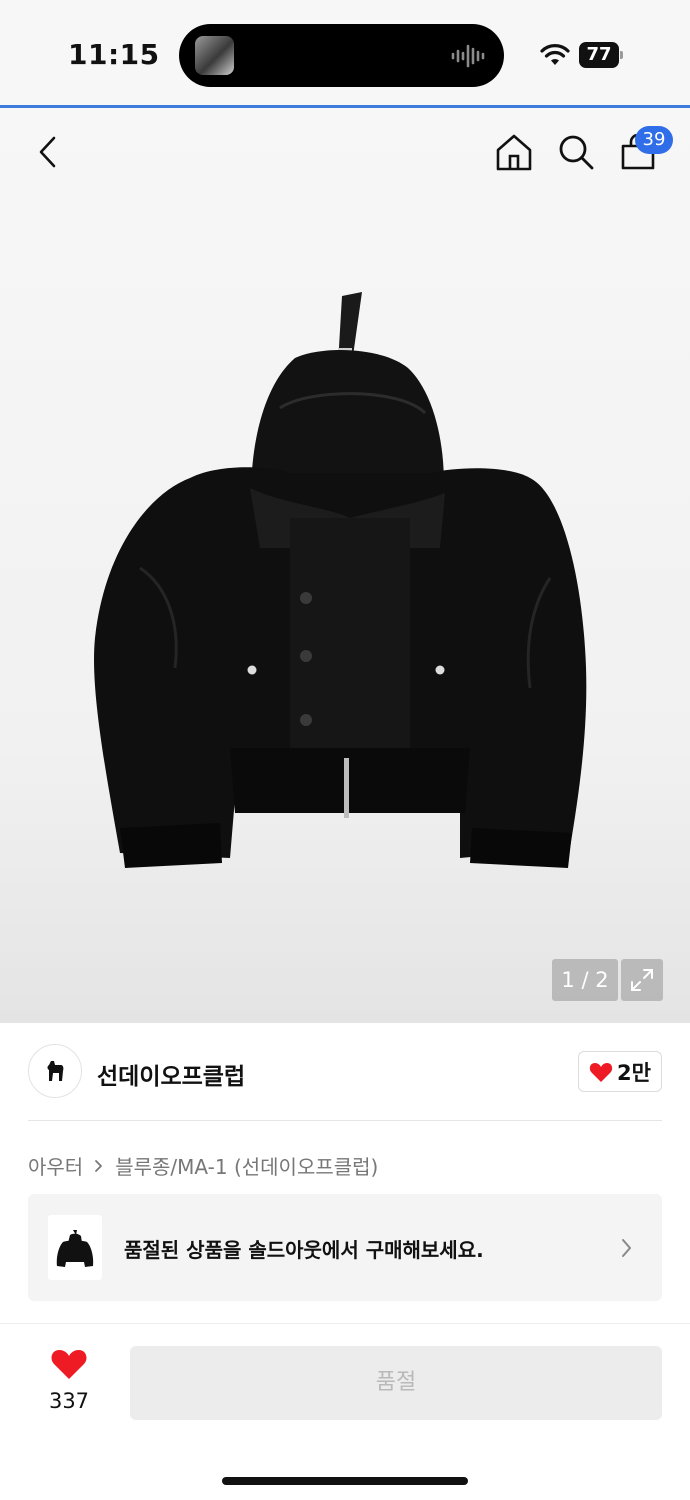 This screenshot has width=690, height=1500. I want to click on back-chevron-icon, so click(47, 152).